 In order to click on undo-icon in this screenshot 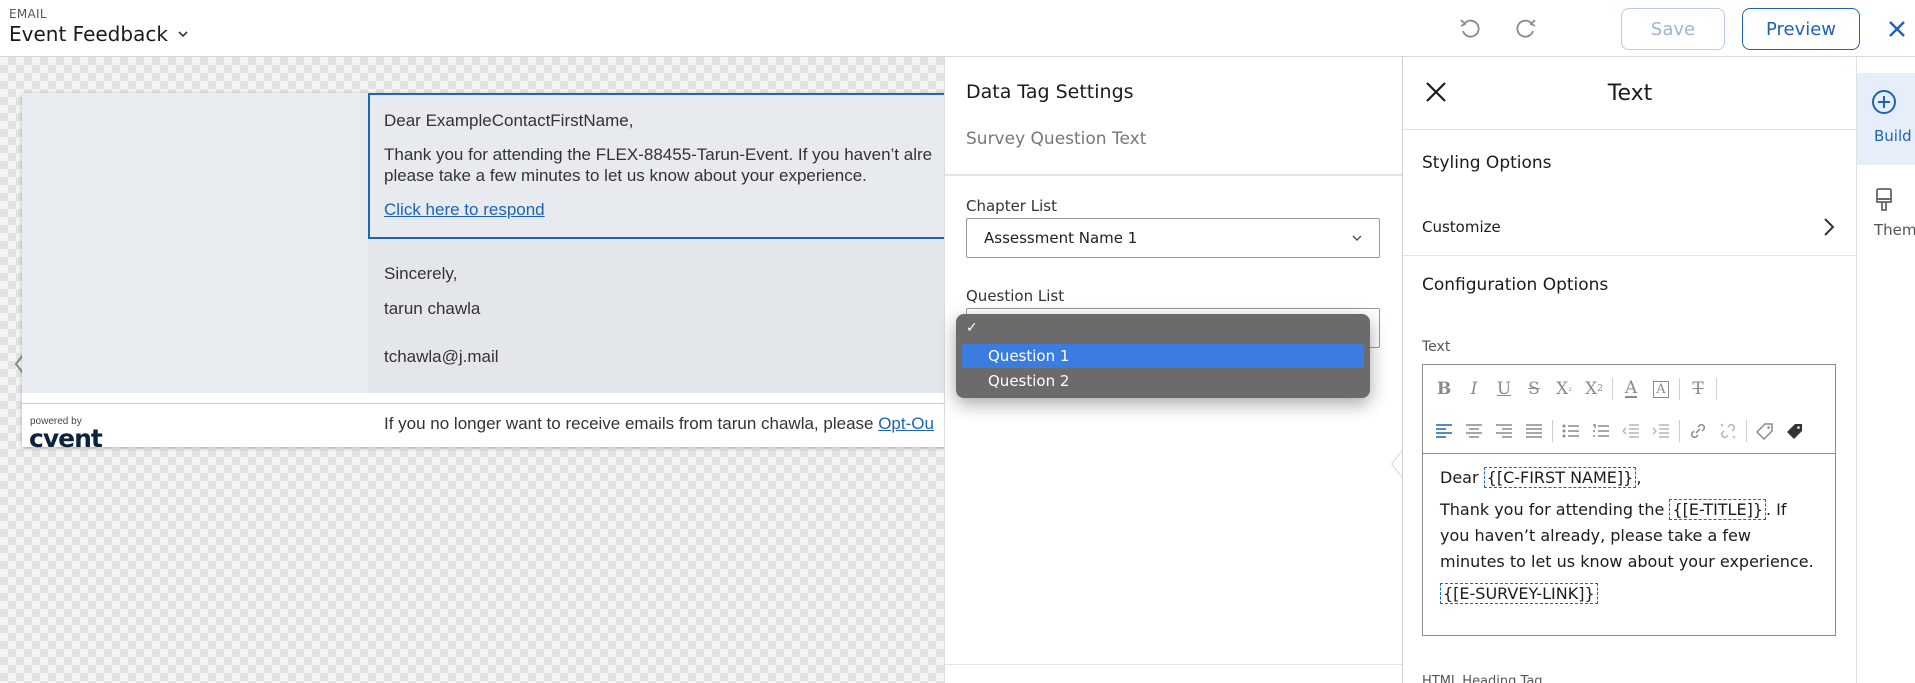, I will do `click(1470, 28)`.